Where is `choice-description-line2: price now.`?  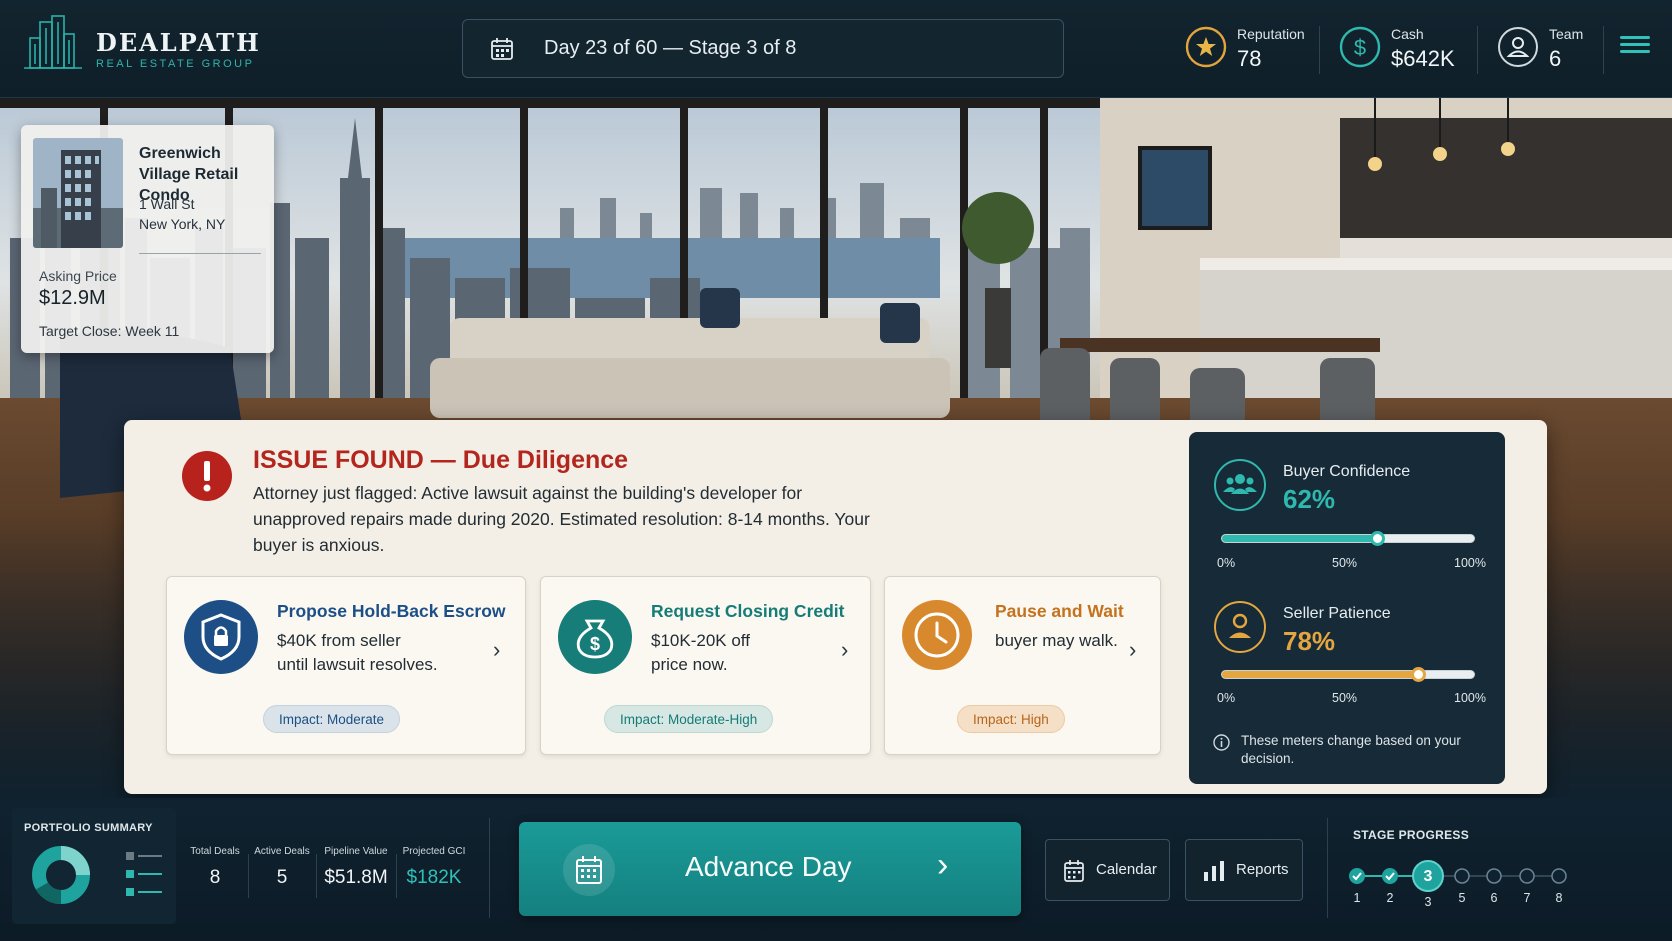
choice-description-line2: price now. is located at coordinates (689, 664).